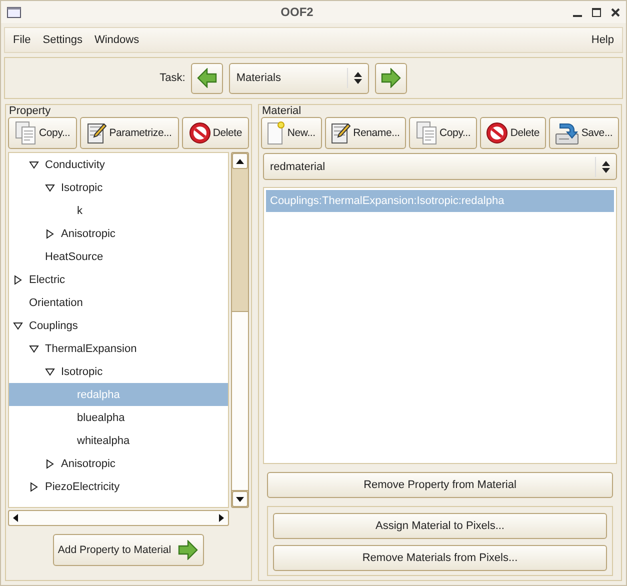  I want to click on vertical-scrollbar, so click(240, 330).